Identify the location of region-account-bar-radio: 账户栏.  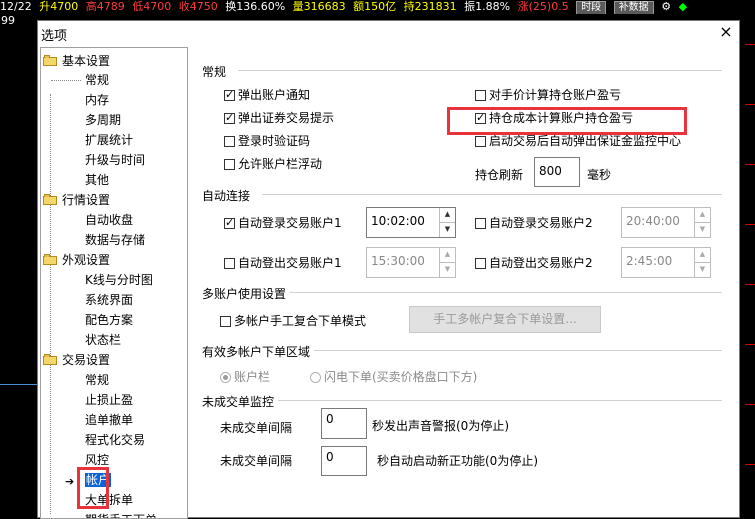
(245, 376).